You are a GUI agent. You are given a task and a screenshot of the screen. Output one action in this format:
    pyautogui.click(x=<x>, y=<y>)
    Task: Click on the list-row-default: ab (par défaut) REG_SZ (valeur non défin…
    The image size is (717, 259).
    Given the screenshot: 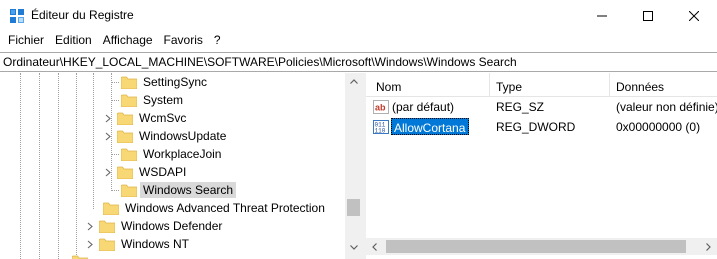 What is the action you would take?
    pyautogui.click(x=541, y=107)
    